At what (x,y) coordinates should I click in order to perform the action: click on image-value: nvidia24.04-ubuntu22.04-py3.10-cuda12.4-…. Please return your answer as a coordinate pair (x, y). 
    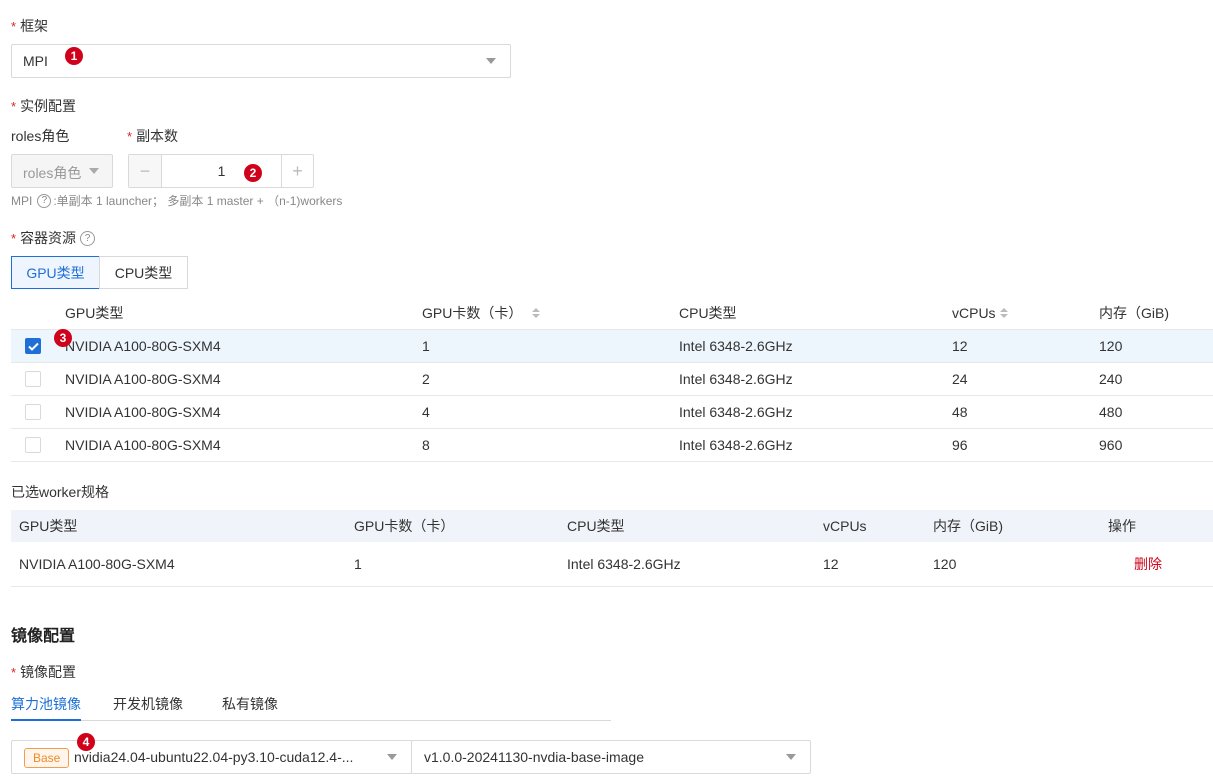
    Looking at the image, I should click on (214, 757).